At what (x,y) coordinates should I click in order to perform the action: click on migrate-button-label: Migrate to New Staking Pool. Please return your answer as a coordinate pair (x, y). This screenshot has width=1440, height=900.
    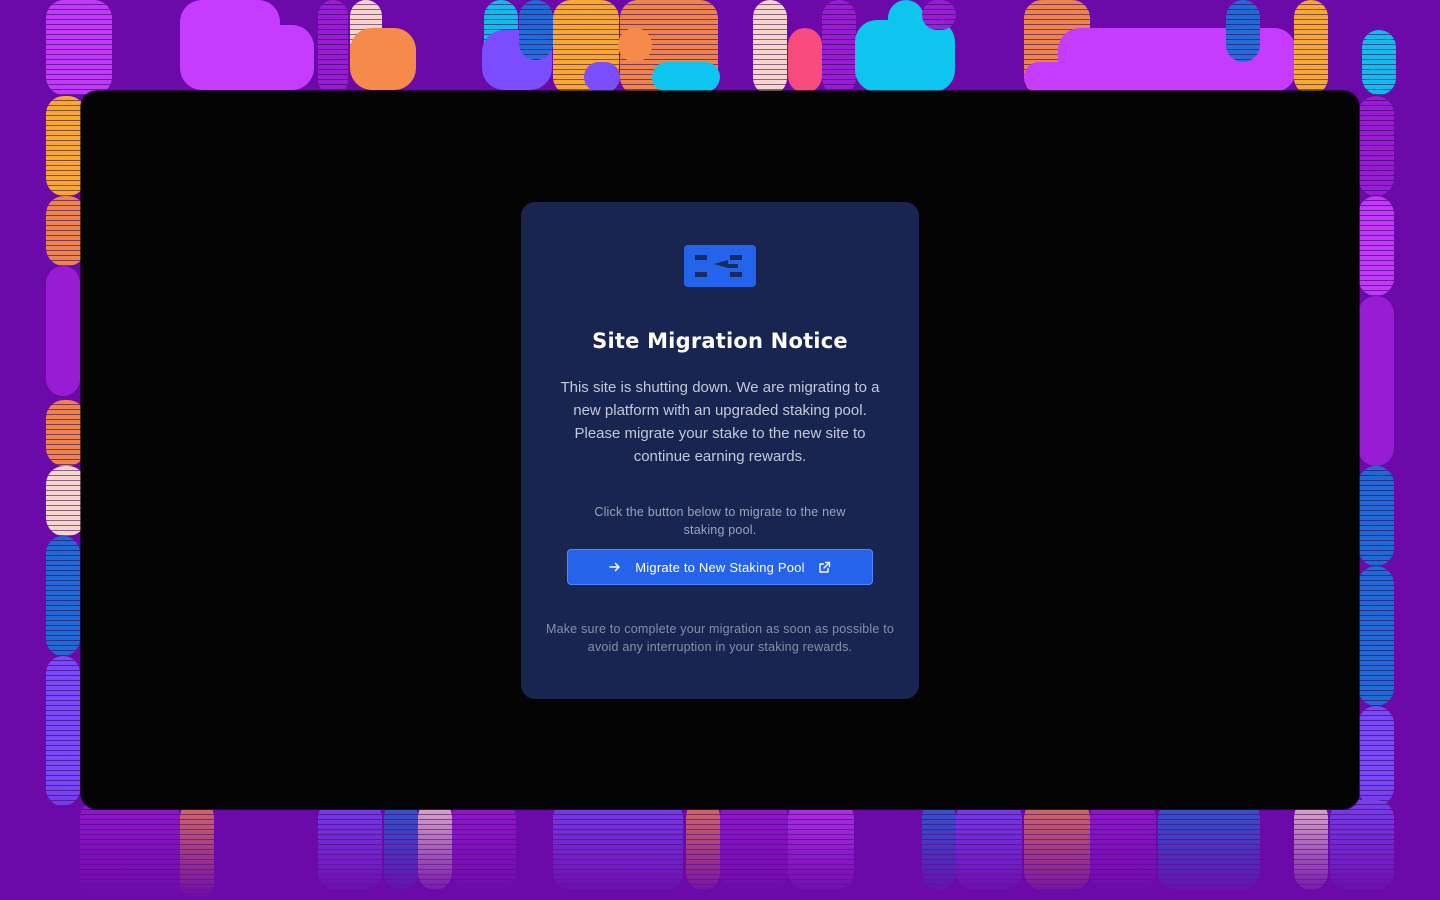
    Looking at the image, I should click on (720, 567).